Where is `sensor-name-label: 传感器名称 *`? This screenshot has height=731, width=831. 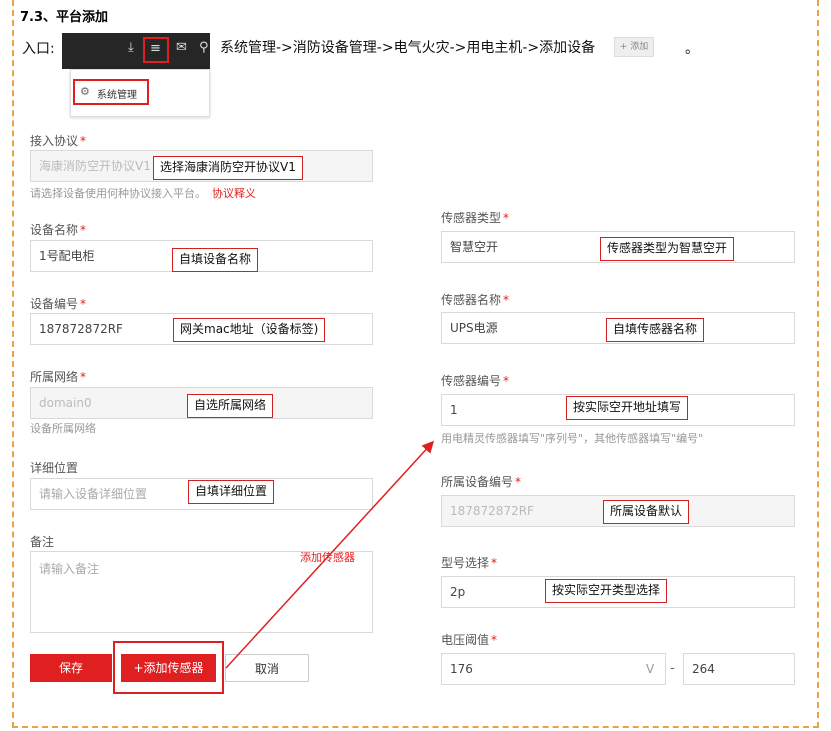
sensor-name-label: 传感器名称 * is located at coordinates (475, 300).